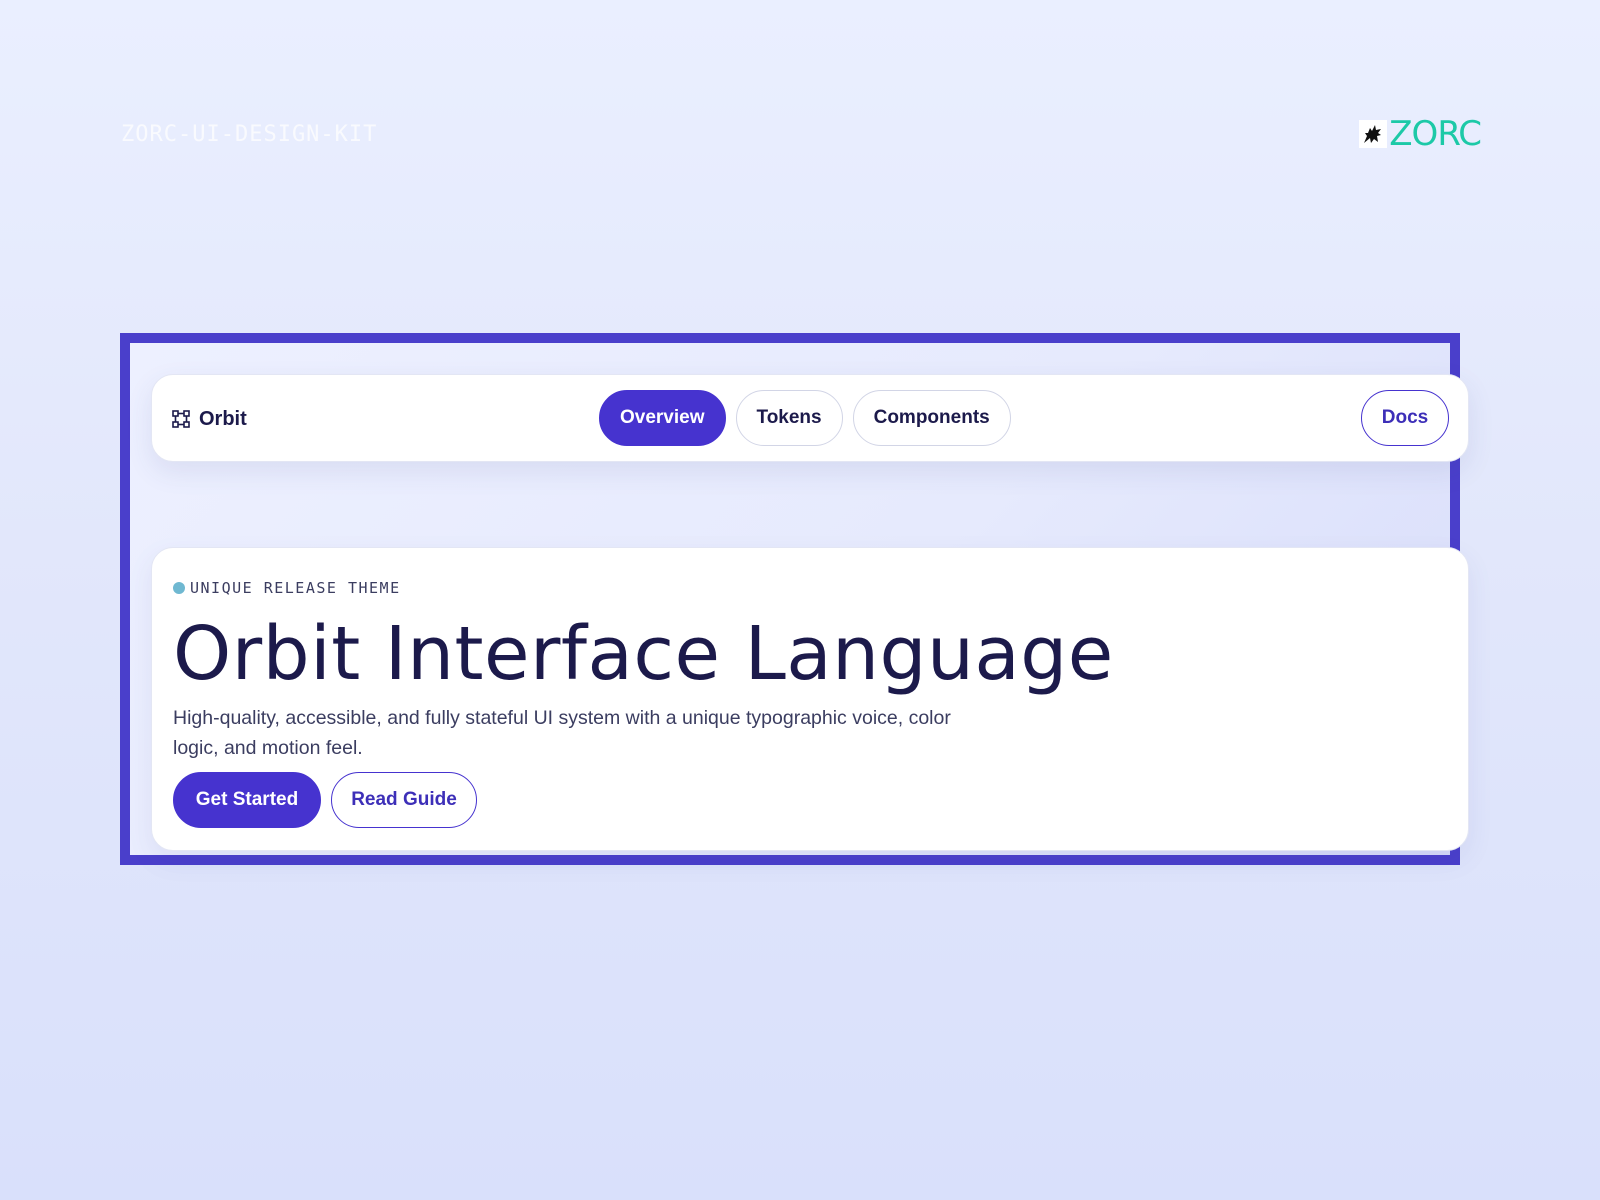 This screenshot has height=1200, width=1600. Describe the element at coordinates (295, 588) in the screenshot. I see `eyebrow-label: UNIQUE RELEASE THEME` at that location.